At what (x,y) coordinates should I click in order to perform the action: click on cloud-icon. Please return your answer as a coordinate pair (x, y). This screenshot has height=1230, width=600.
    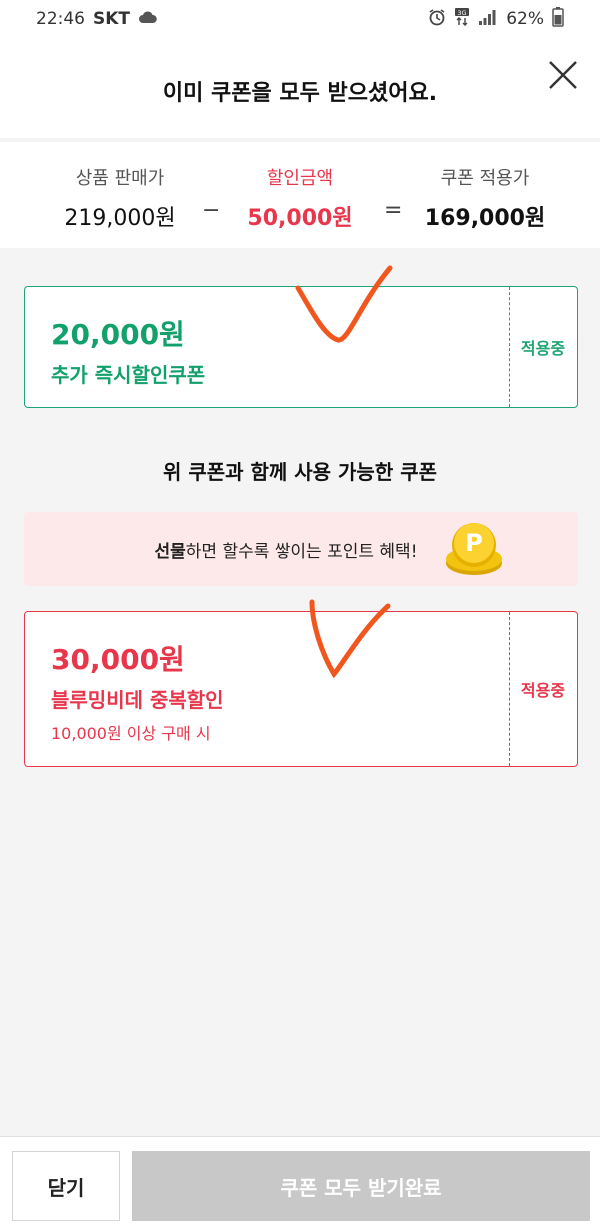
    Looking at the image, I should click on (148, 19).